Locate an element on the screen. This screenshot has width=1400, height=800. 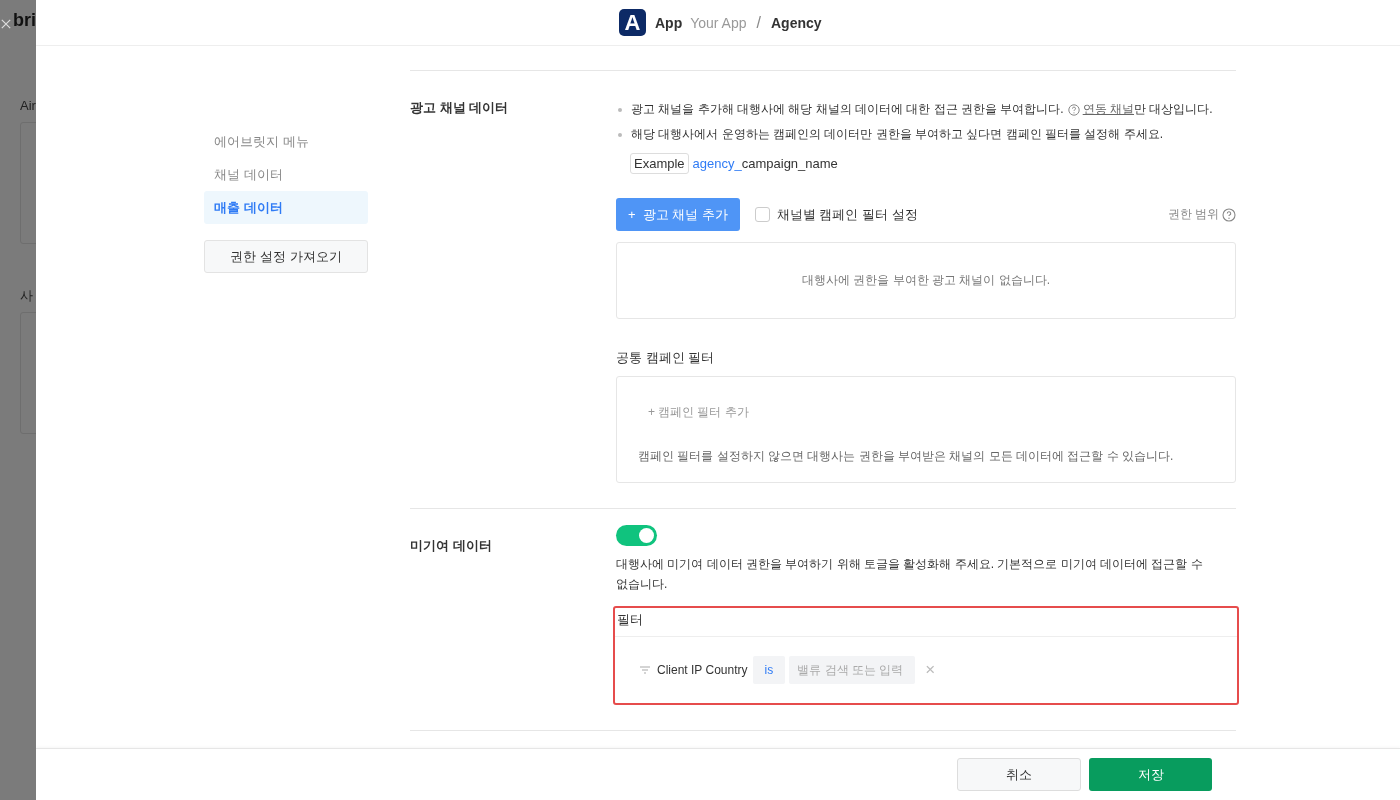
operator-chip: is is located at coordinates (769, 670).